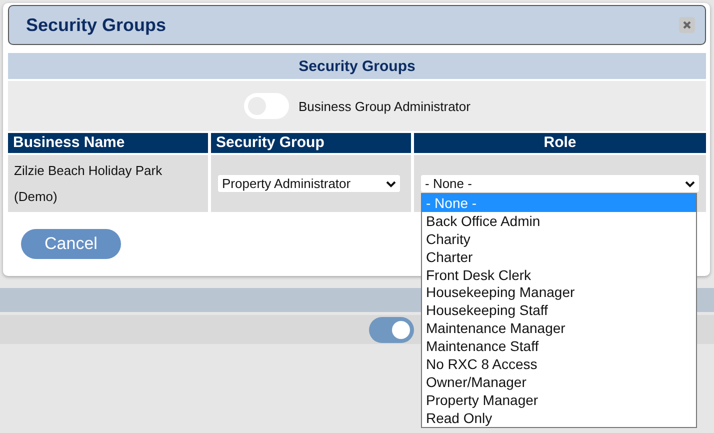 The image size is (714, 433). What do you see at coordinates (357, 66) in the screenshot?
I see `section-title: Security Groups` at bounding box center [357, 66].